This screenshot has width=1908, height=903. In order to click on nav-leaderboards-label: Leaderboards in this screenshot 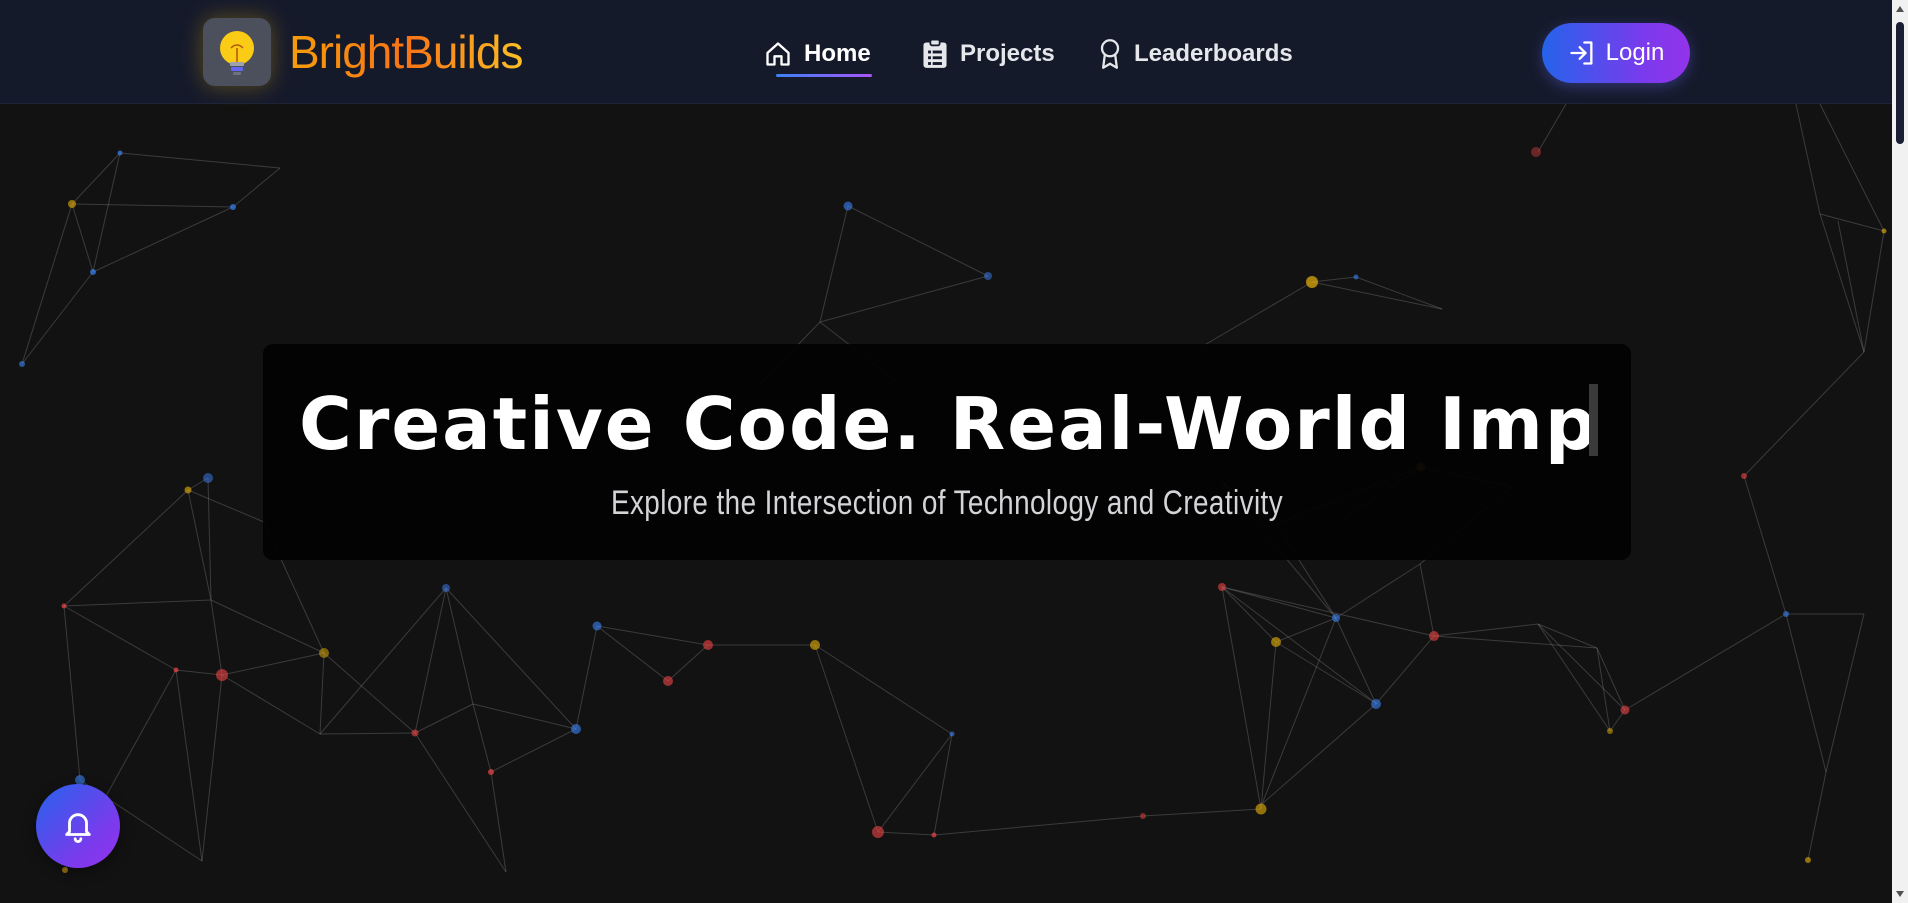, I will do `click(1213, 53)`.